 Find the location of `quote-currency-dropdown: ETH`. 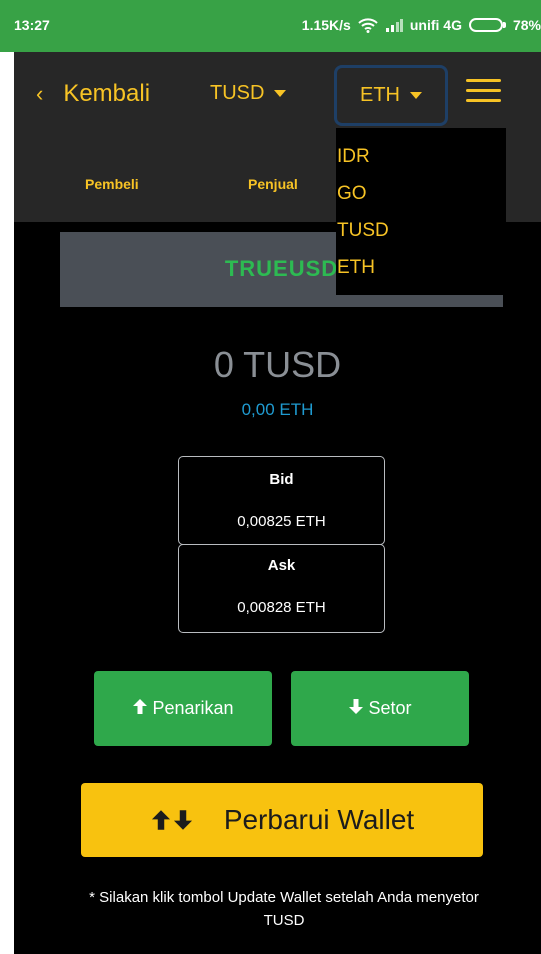

quote-currency-dropdown: ETH is located at coordinates (391, 95).